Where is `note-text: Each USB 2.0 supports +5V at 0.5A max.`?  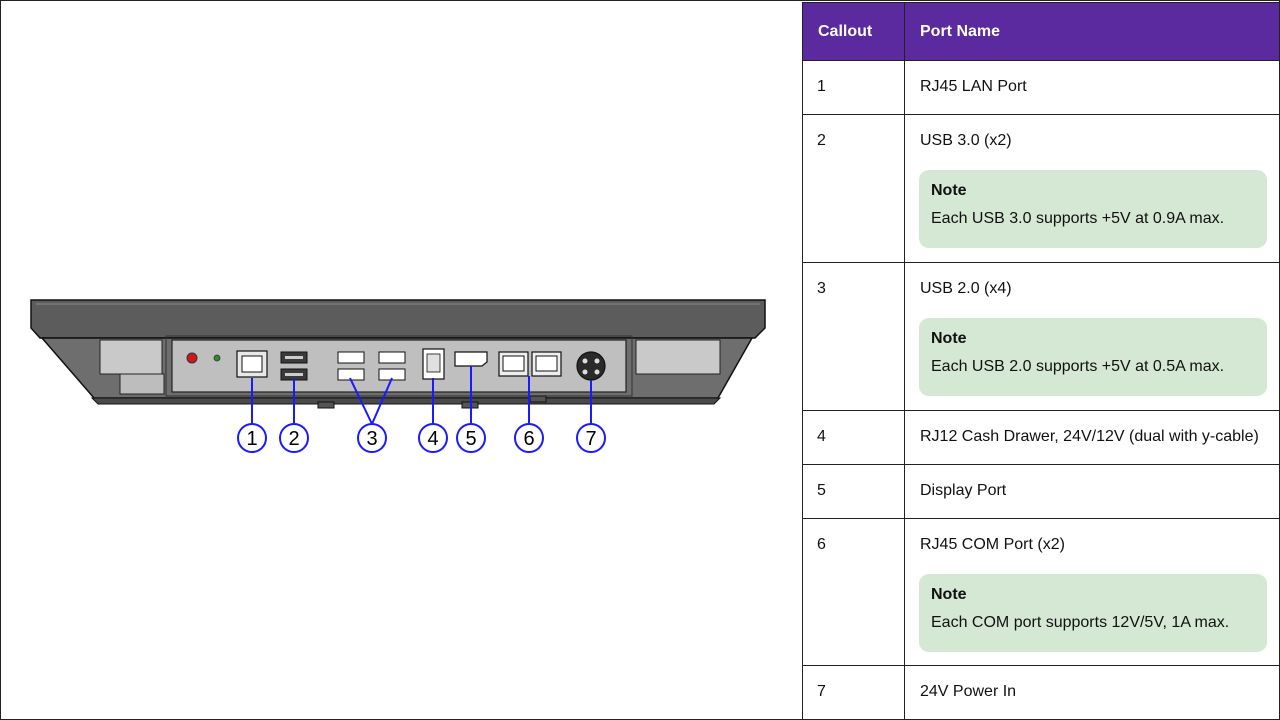
note-text: Each USB 2.0 supports +5V at 0.5A max. is located at coordinates (1078, 366).